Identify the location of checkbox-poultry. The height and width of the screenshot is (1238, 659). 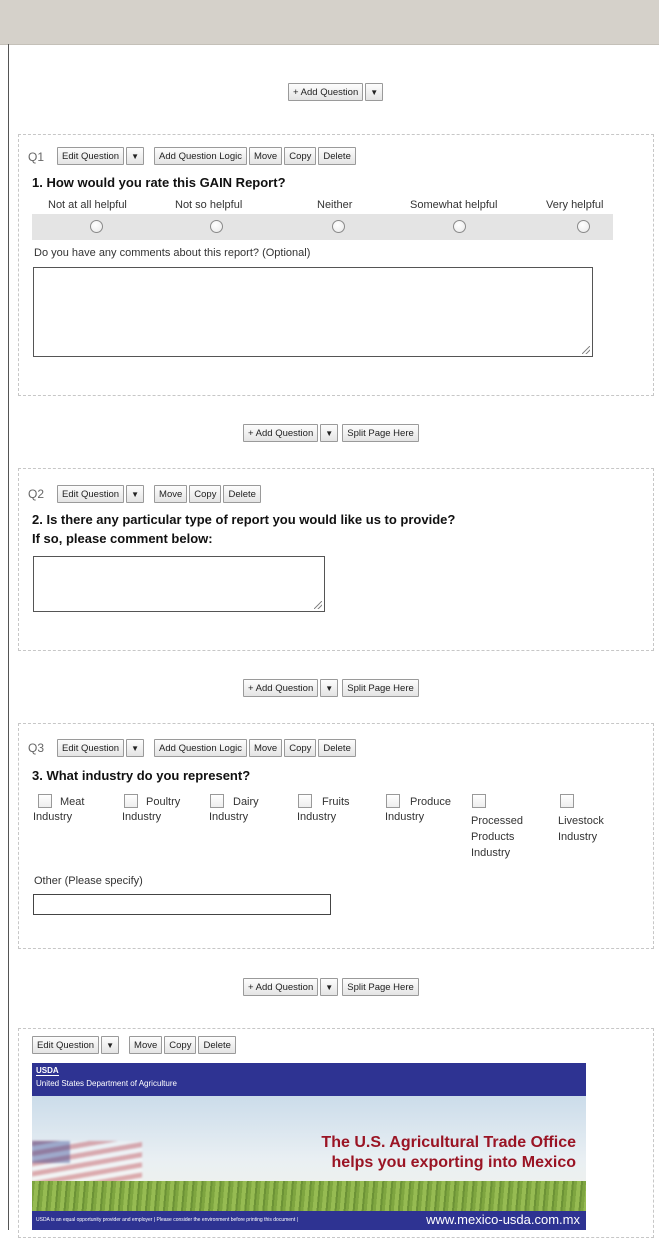
(131, 801).